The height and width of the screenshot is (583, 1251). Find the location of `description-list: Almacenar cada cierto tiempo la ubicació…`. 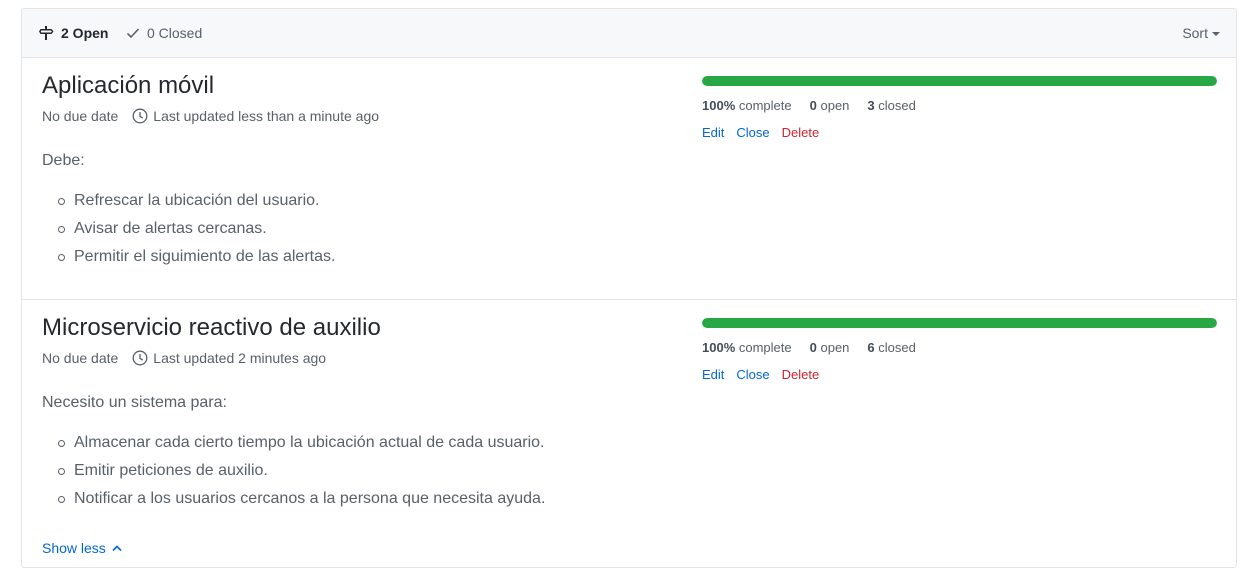

description-list: Almacenar cada cierto tiempo la ubicació… is located at coordinates (293, 474).